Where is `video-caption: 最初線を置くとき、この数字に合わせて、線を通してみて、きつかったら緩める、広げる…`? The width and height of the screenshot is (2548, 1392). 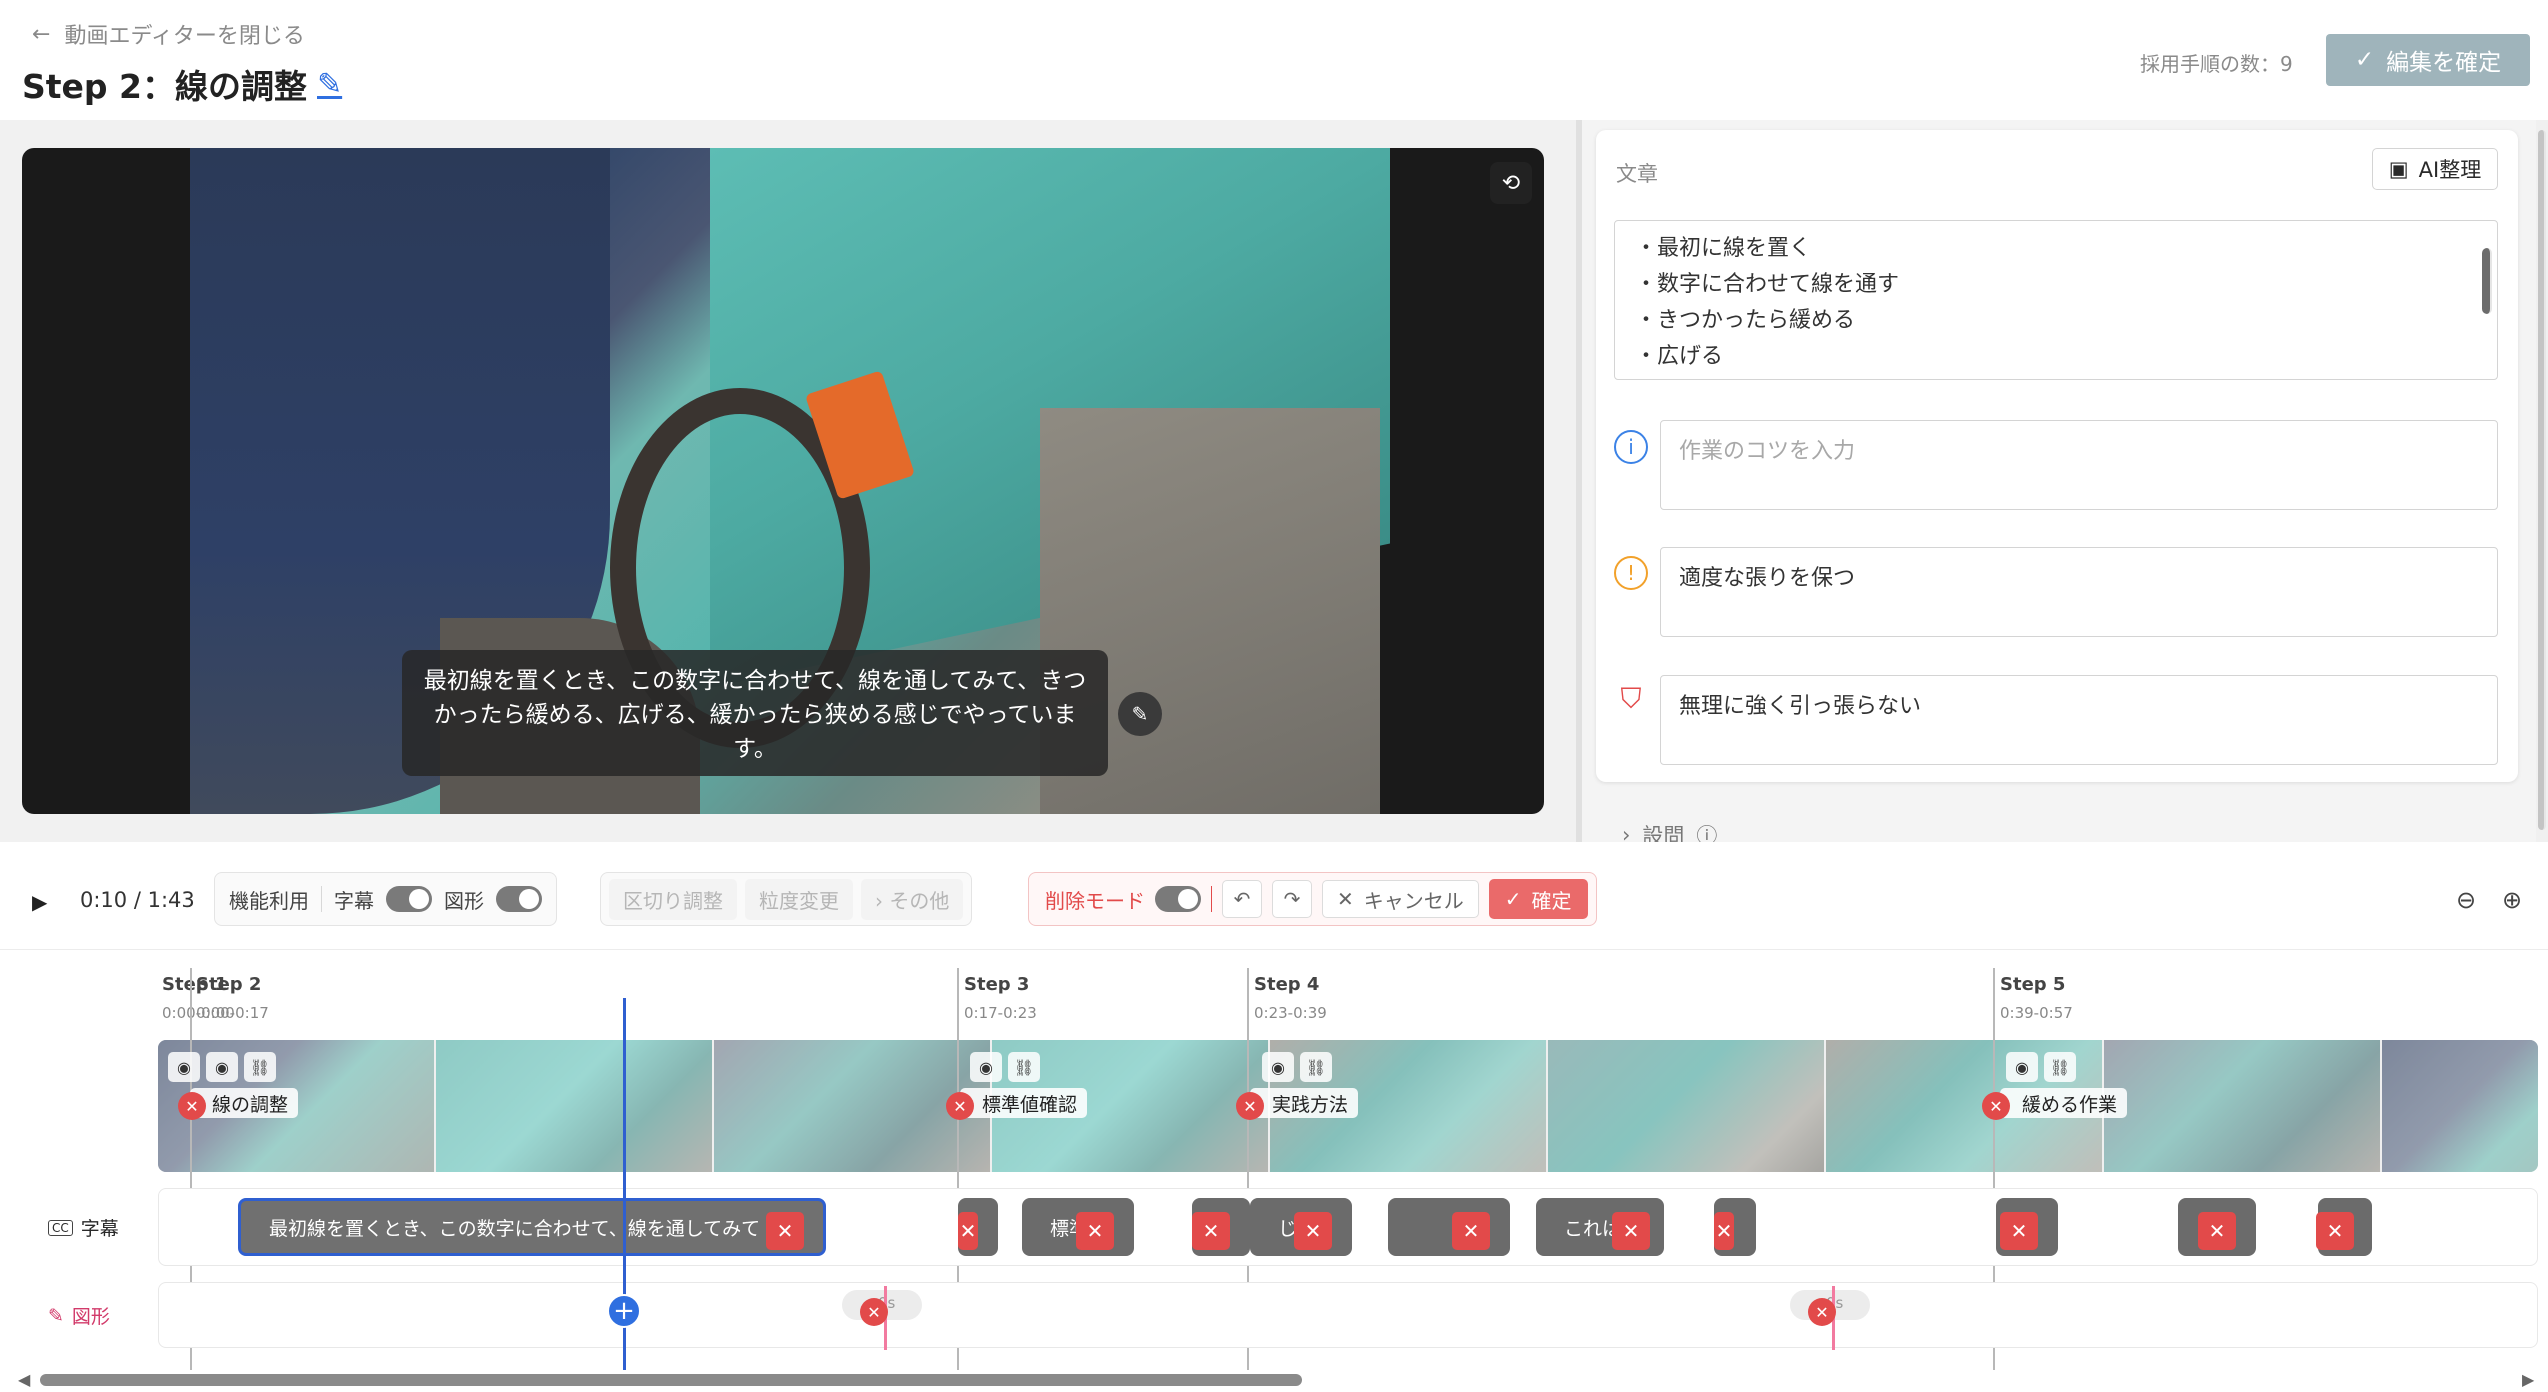
video-caption: 最初線を置くとき、この数字に合わせて、線を通してみて、きつかったら緩める、広げる… is located at coordinates (755, 713).